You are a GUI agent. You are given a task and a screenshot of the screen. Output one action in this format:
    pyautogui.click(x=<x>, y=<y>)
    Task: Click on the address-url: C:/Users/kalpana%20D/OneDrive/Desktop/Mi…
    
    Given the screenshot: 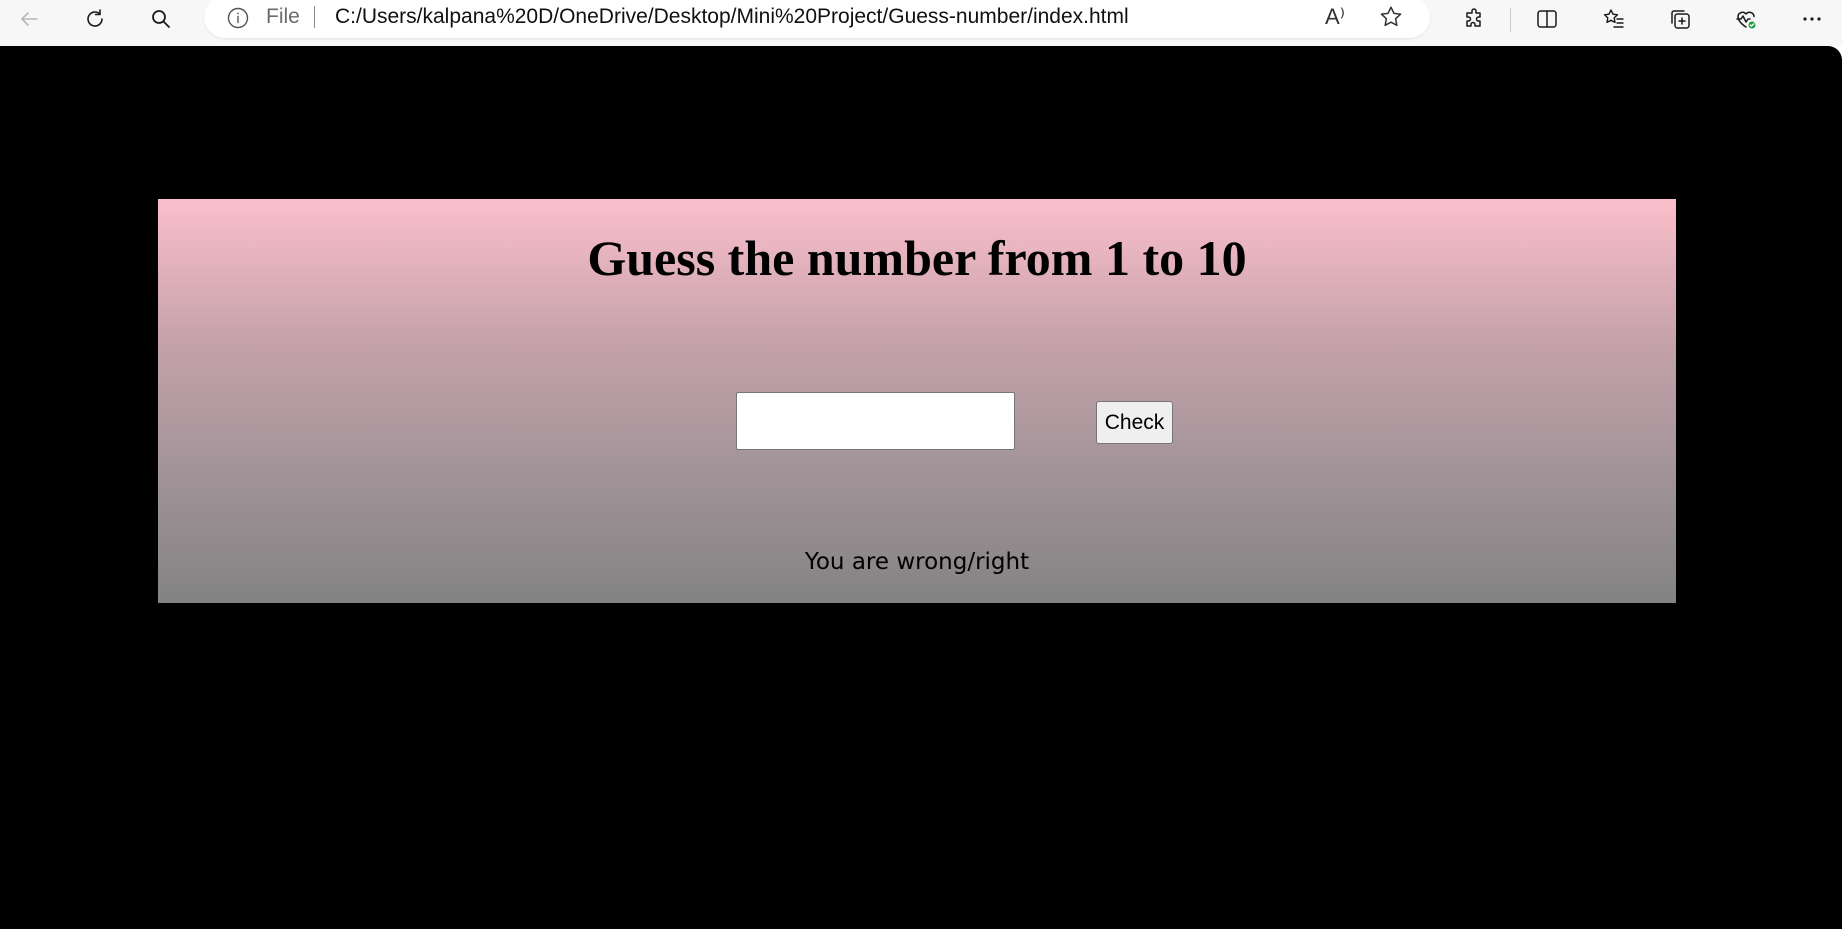 What is the action you would take?
    pyautogui.click(x=732, y=17)
    